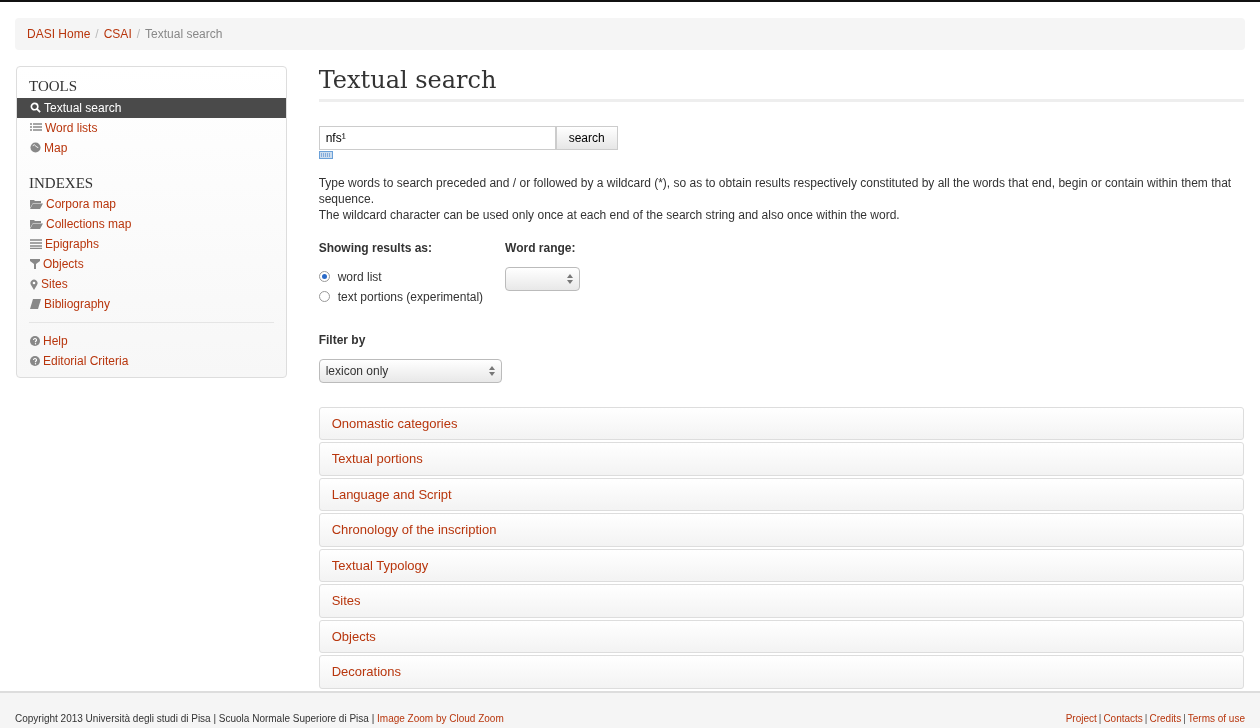 The height and width of the screenshot is (728, 1260). What do you see at coordinates (781, 494) in the screenshot?
I see `accordion-header: Language and Script` at bounding box center [781, 494].